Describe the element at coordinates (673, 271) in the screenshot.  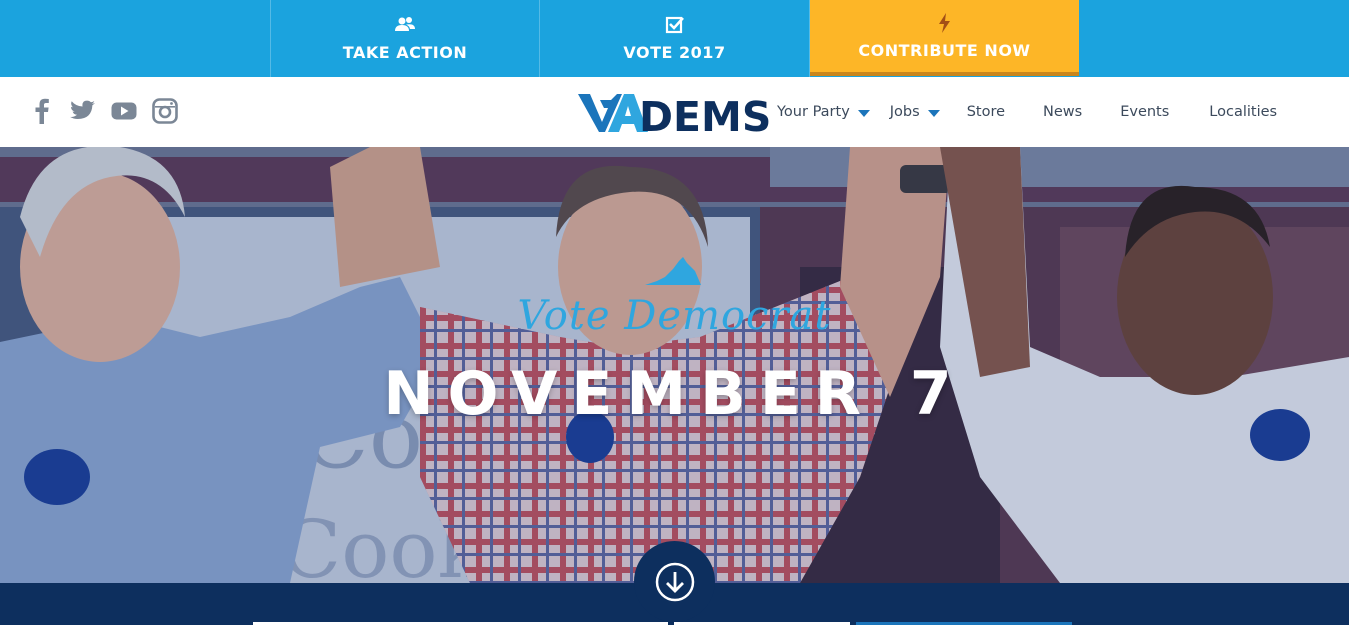
I see `virginia-state-icon` at that location.